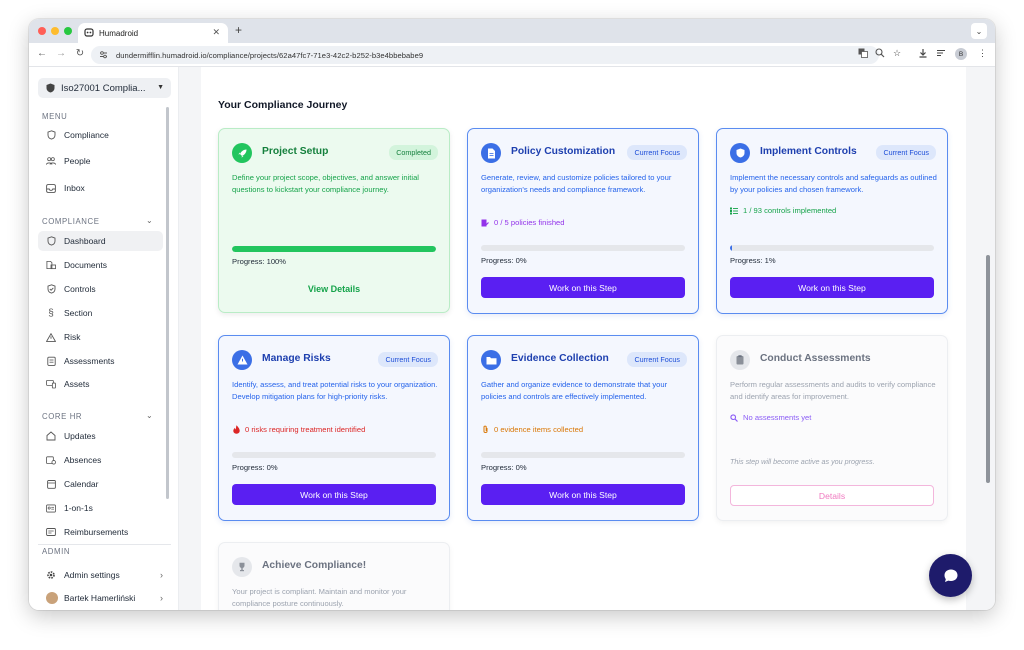 Image resolution: width=1024 pixels, height=650 pixels. Describe the element at coordinates (539, 429) in the screenshot. I see `evidence-stat-text: 0 evidence items collected` at that location.